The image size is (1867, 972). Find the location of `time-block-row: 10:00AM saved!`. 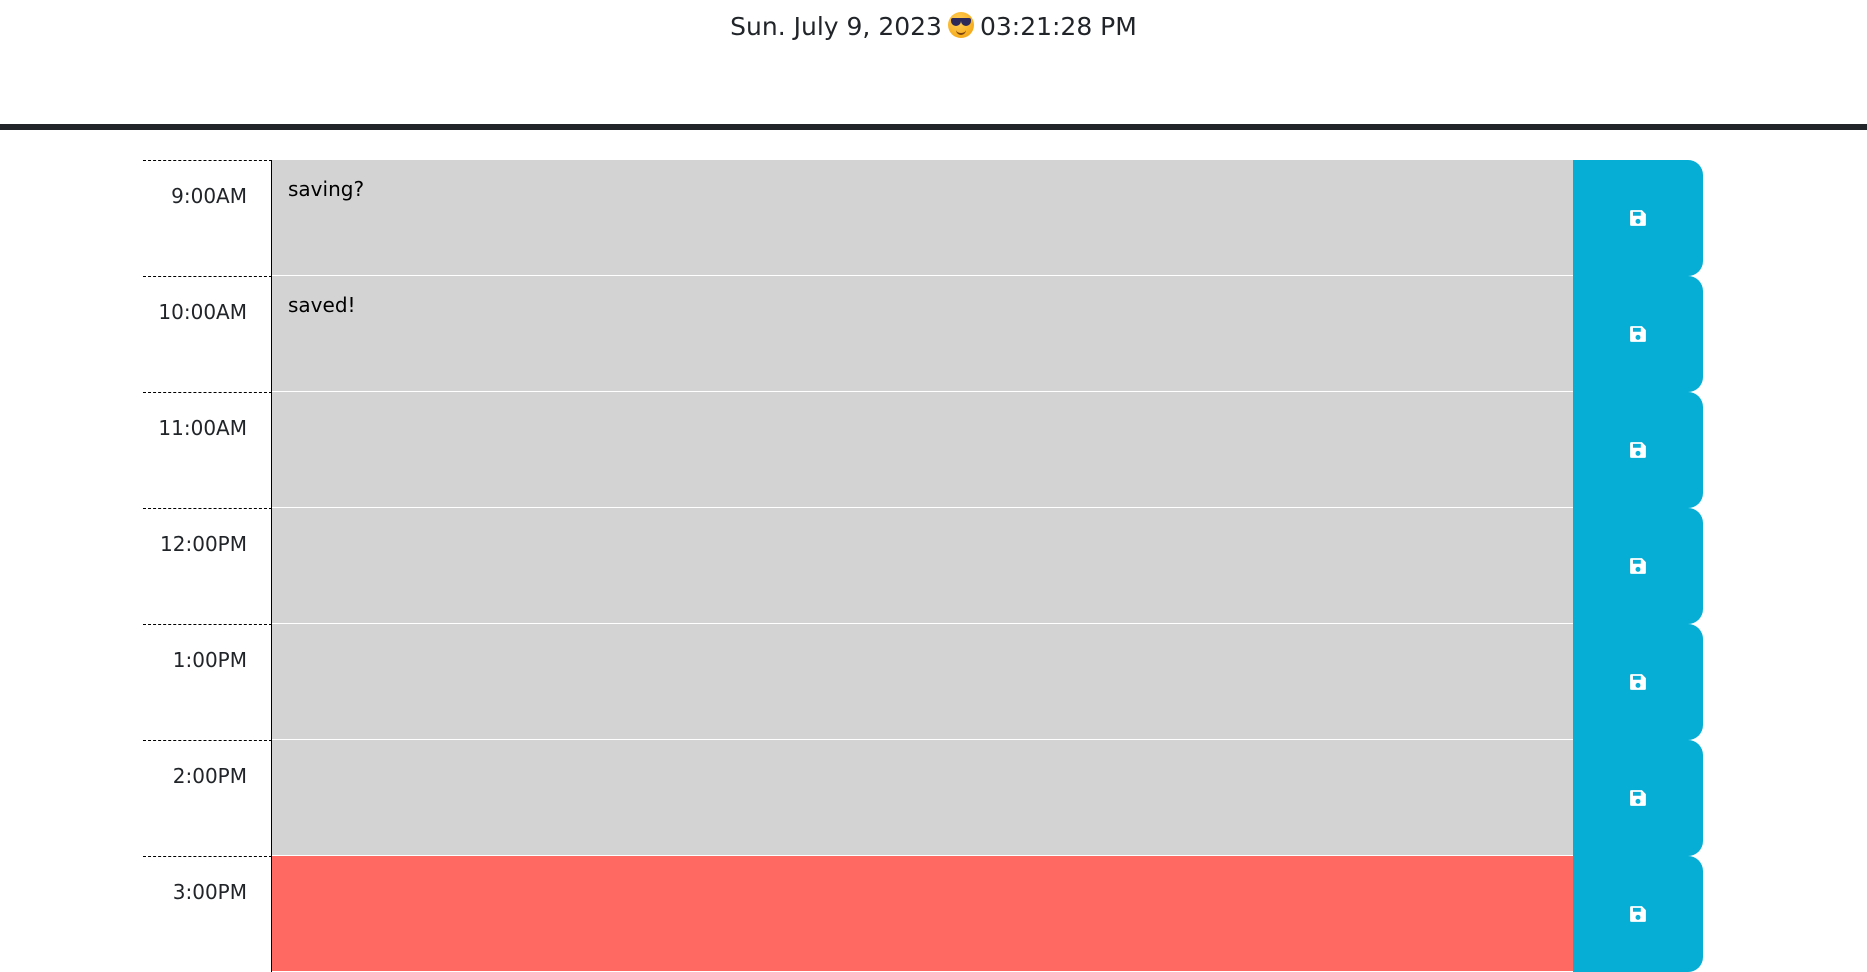

time-block-row: 10:00AM saved! is located at coordinates (923, 334).